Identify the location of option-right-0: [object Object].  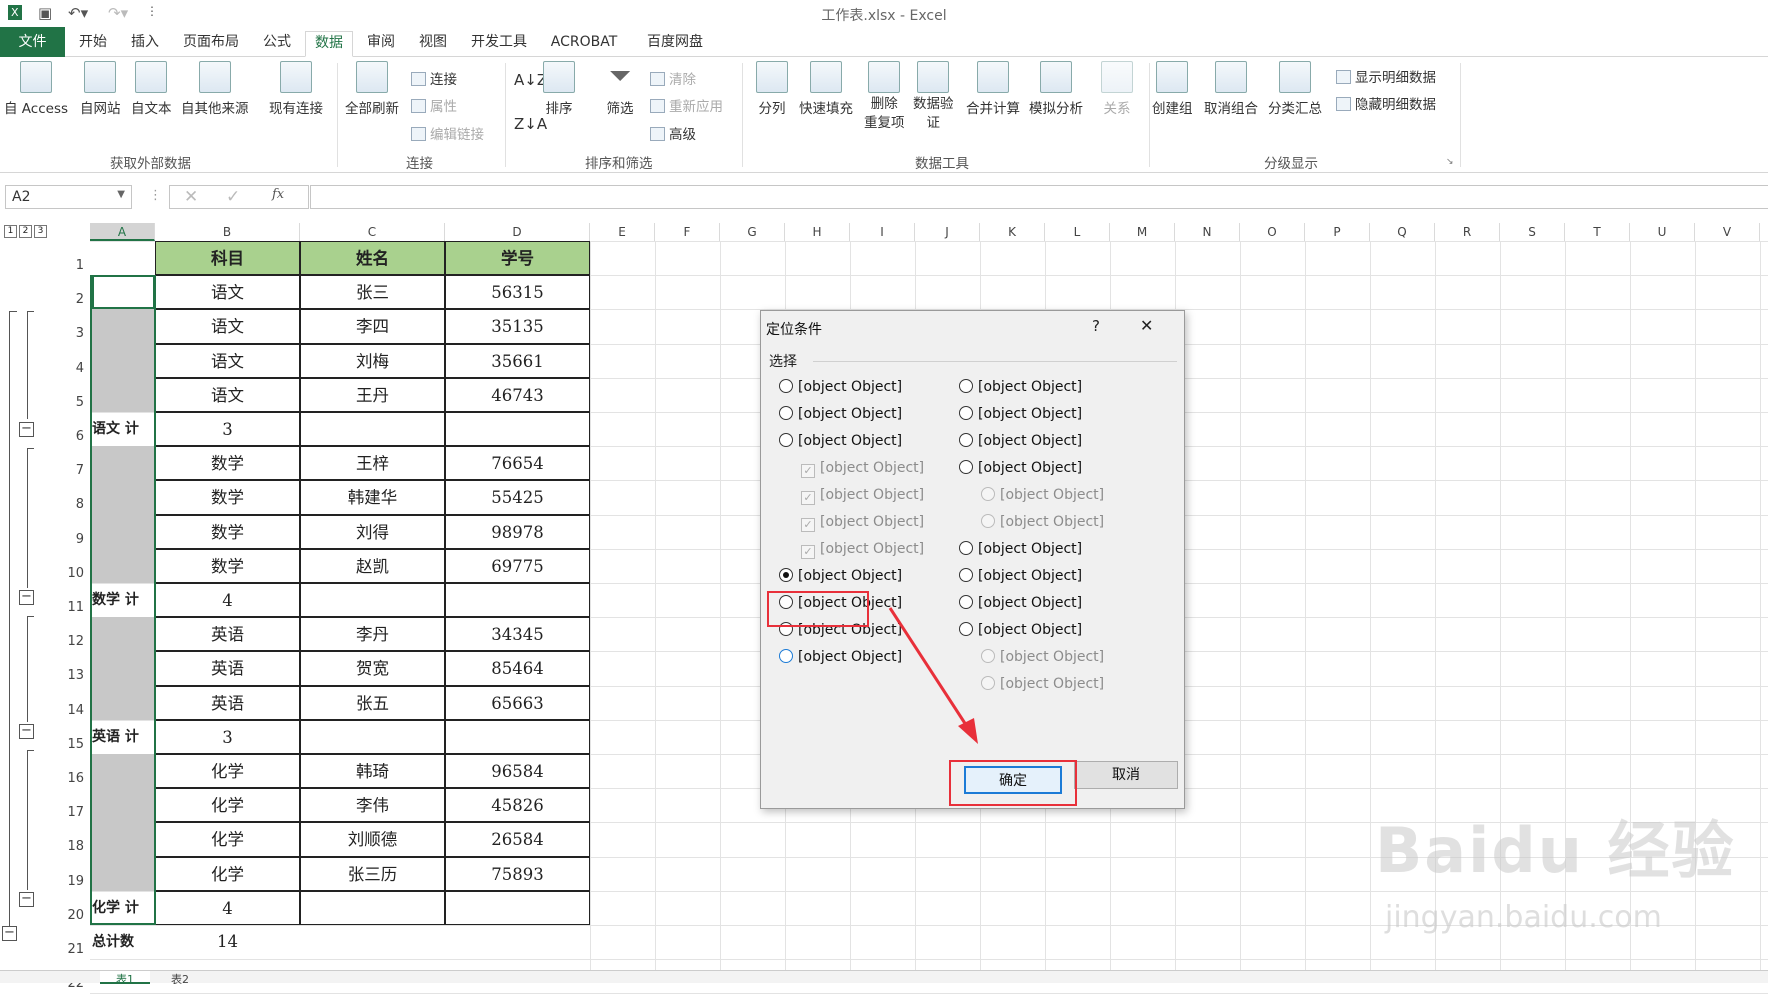
(1020, 387).